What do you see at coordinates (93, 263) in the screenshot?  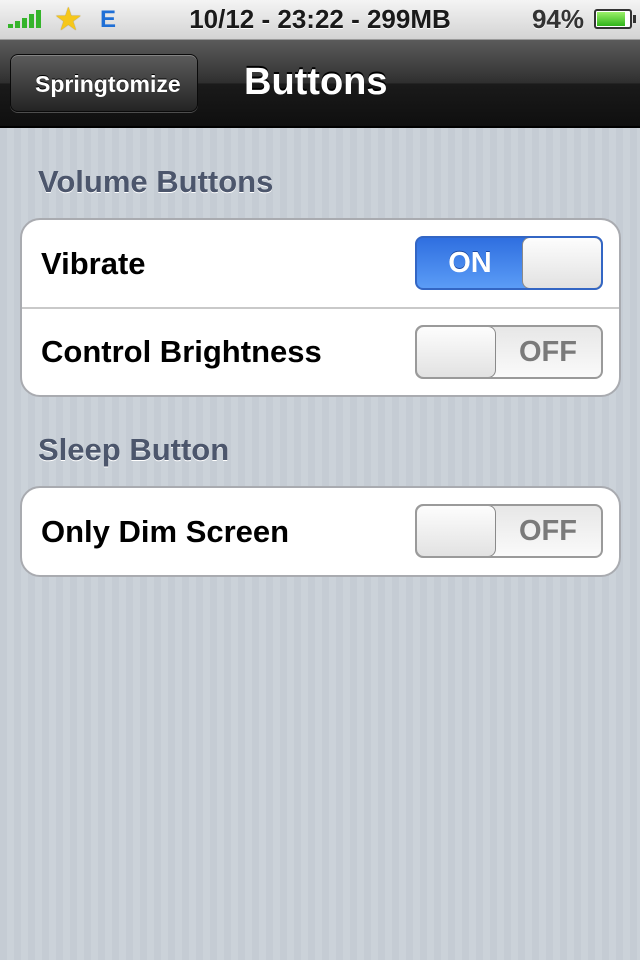 I see `row-label: Vibrate` at bounding box center [93, 263].